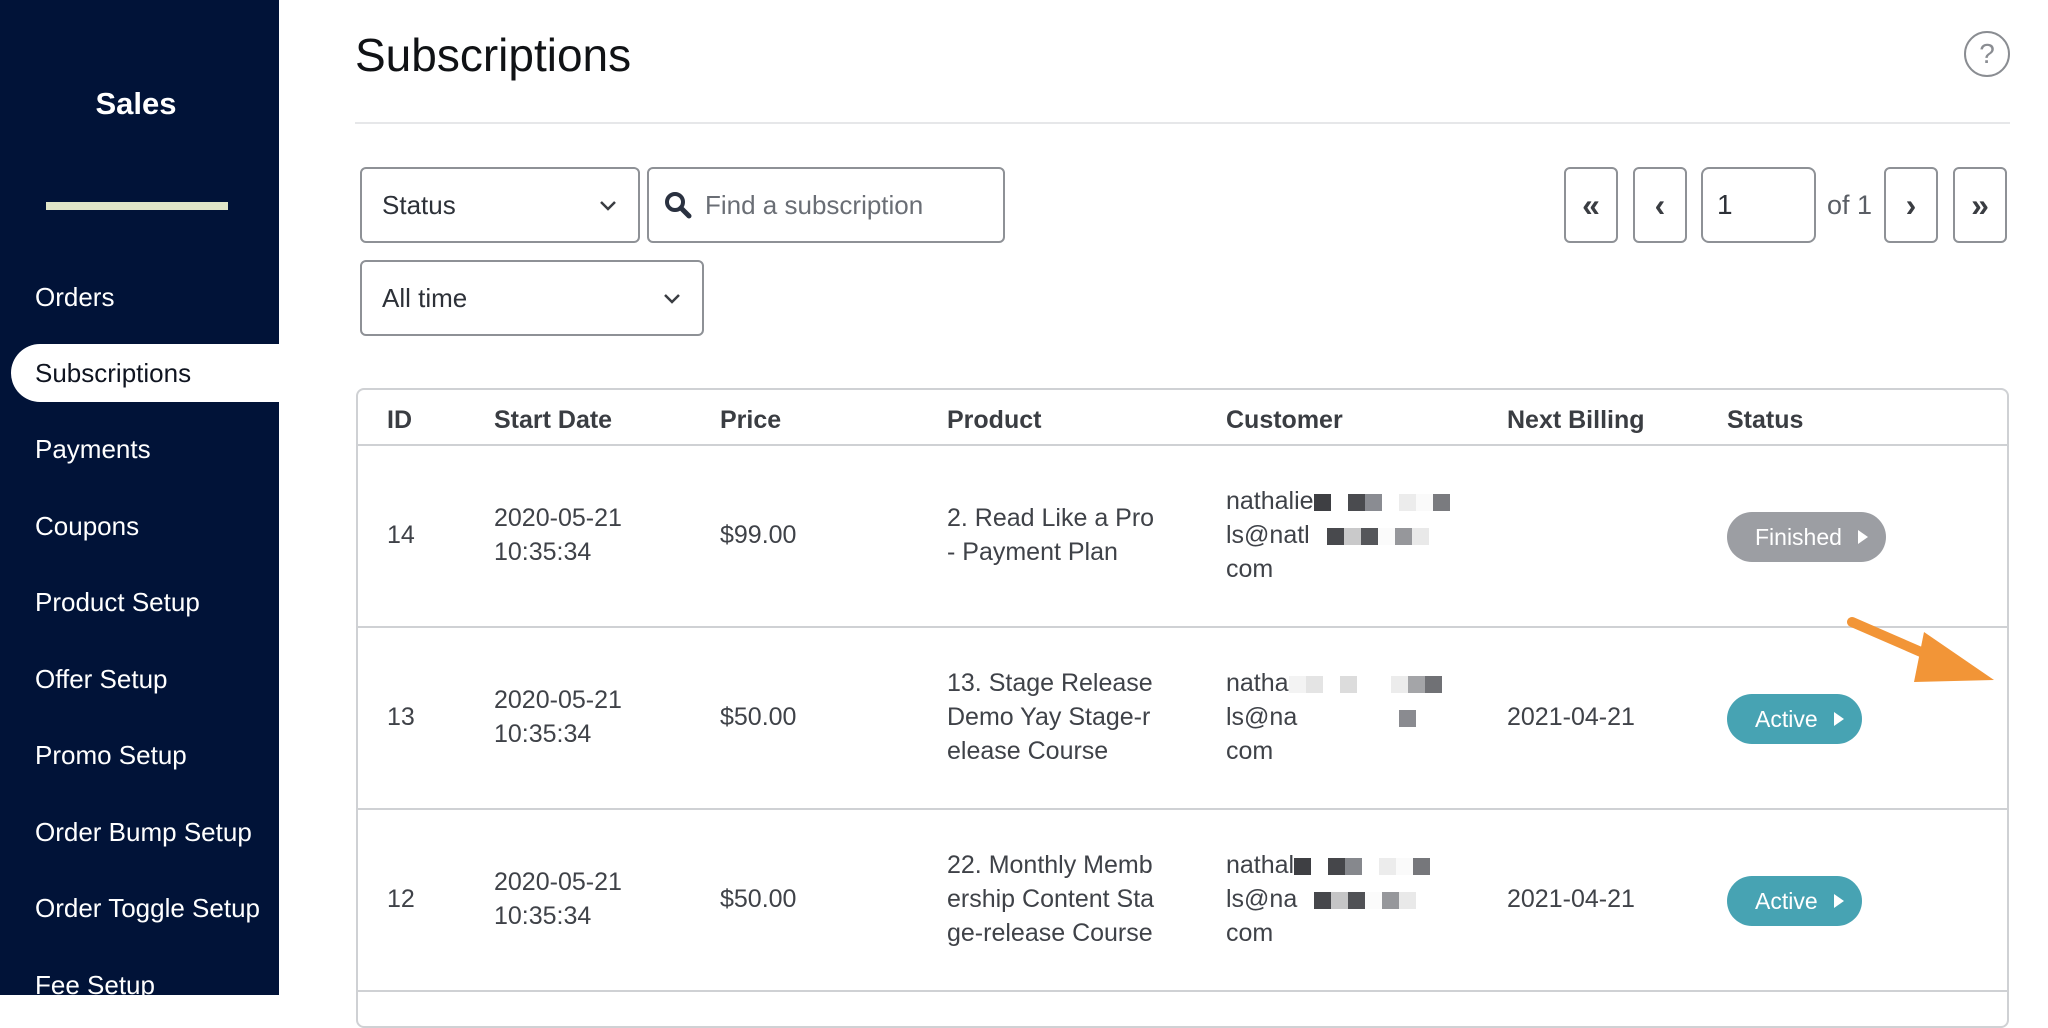  Describe the element at coordinates (145, 449) in the screenshot. I see `sidebar-item-payments: Payments` at that location.